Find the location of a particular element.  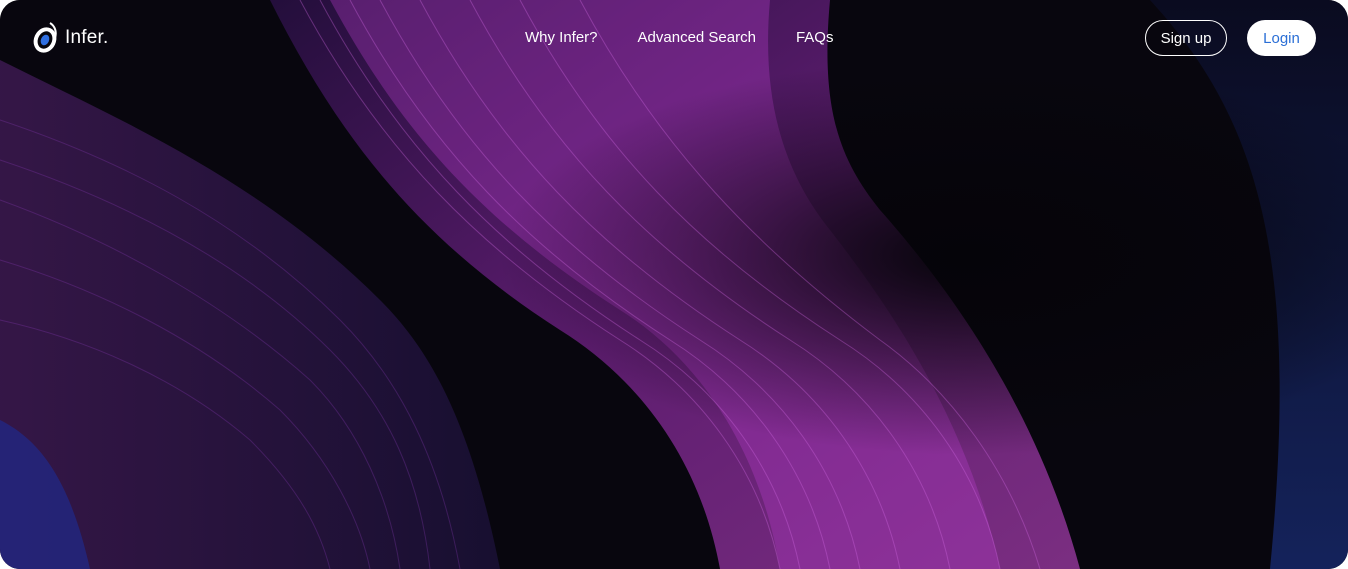

main-nav: Why Infer? Advanced Search FAQs is located at coordinates (679, 38).